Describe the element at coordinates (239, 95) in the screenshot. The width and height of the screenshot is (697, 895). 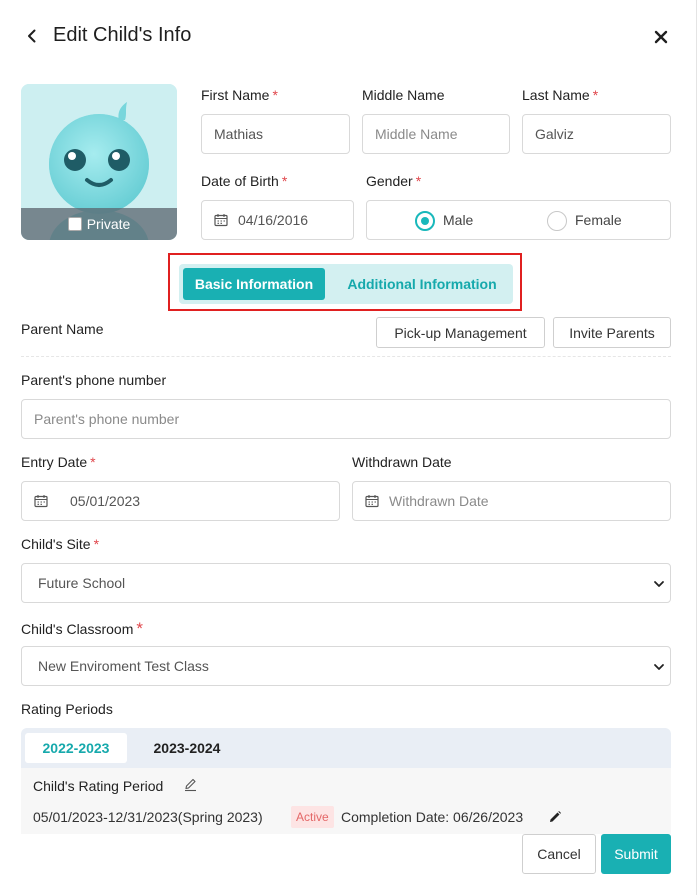
I see `first-name-label: First Name *` at that location.